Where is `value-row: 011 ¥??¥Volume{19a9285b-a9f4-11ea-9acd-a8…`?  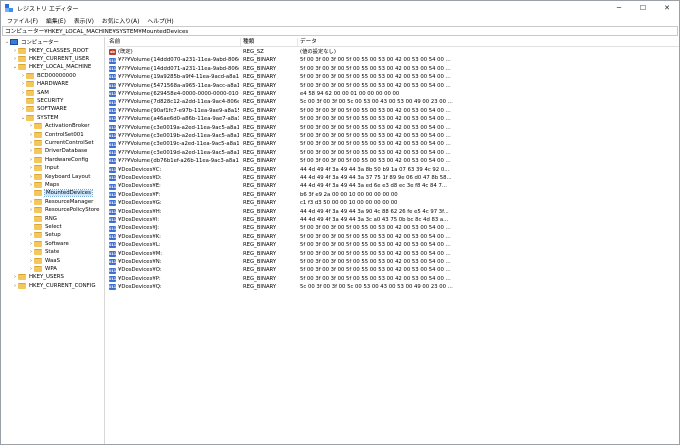 value-row: 011 ¥??¥Volume{19a9285b-a9f4-11ea-9acd-a8… is located at coordinates (393, 77).